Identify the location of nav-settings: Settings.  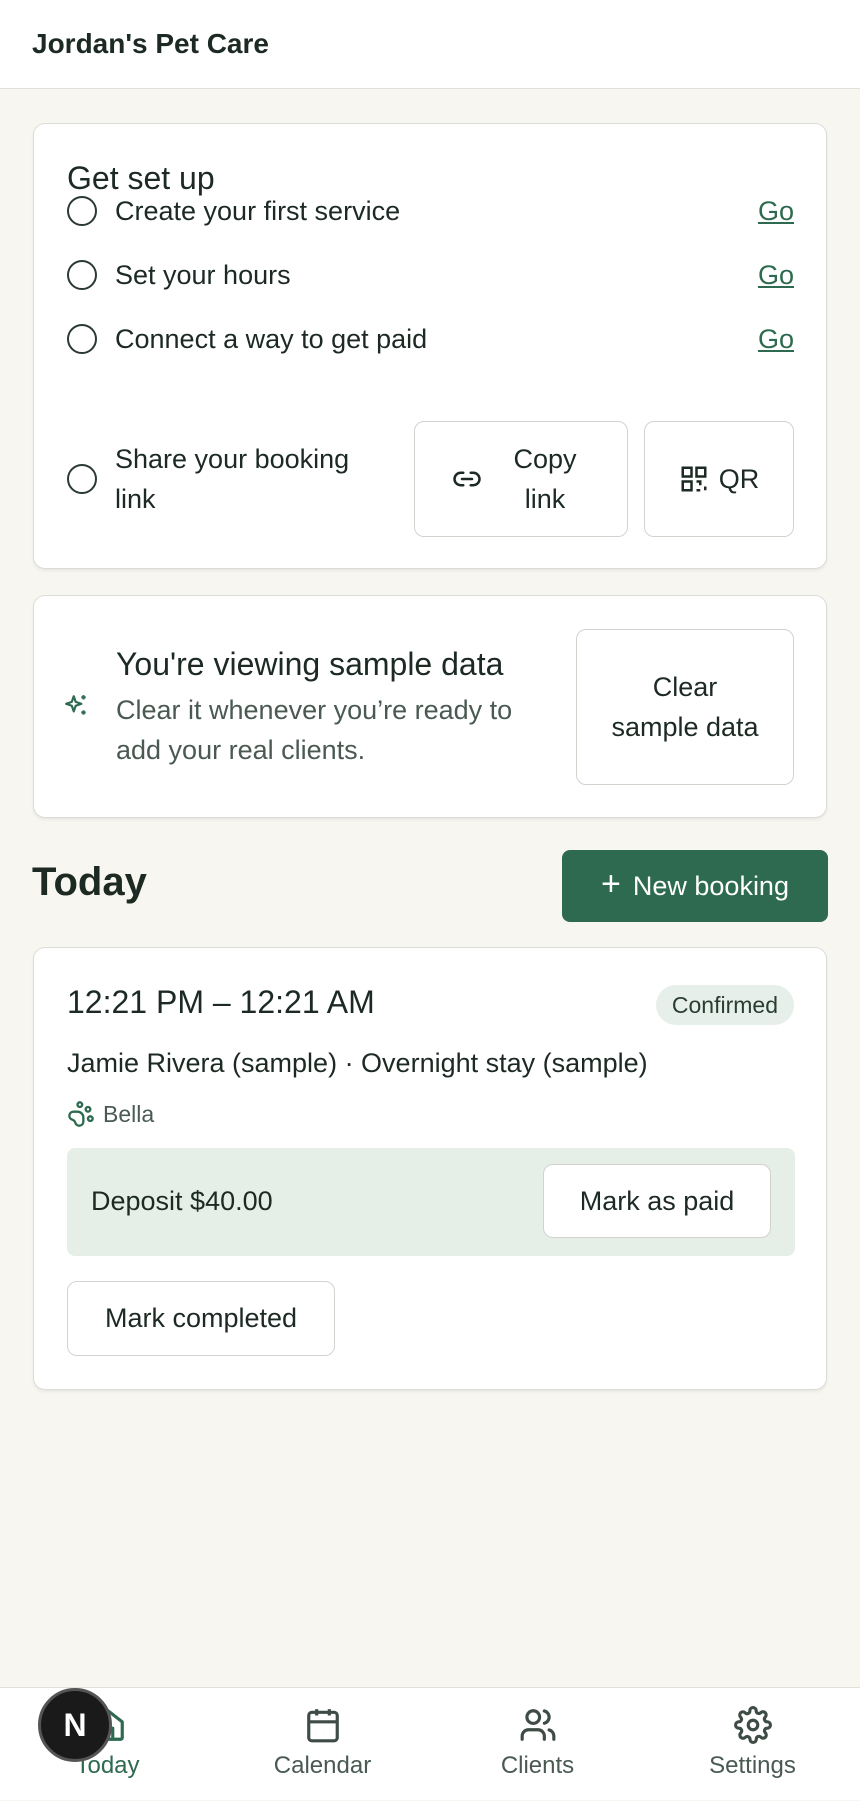
(752, 1744).